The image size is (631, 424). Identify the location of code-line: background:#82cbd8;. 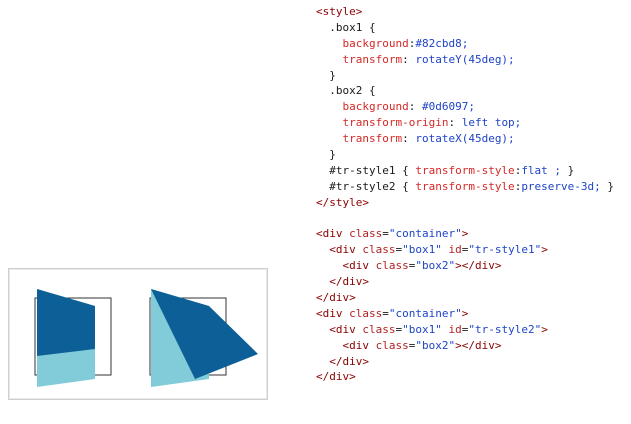
(472, 44).